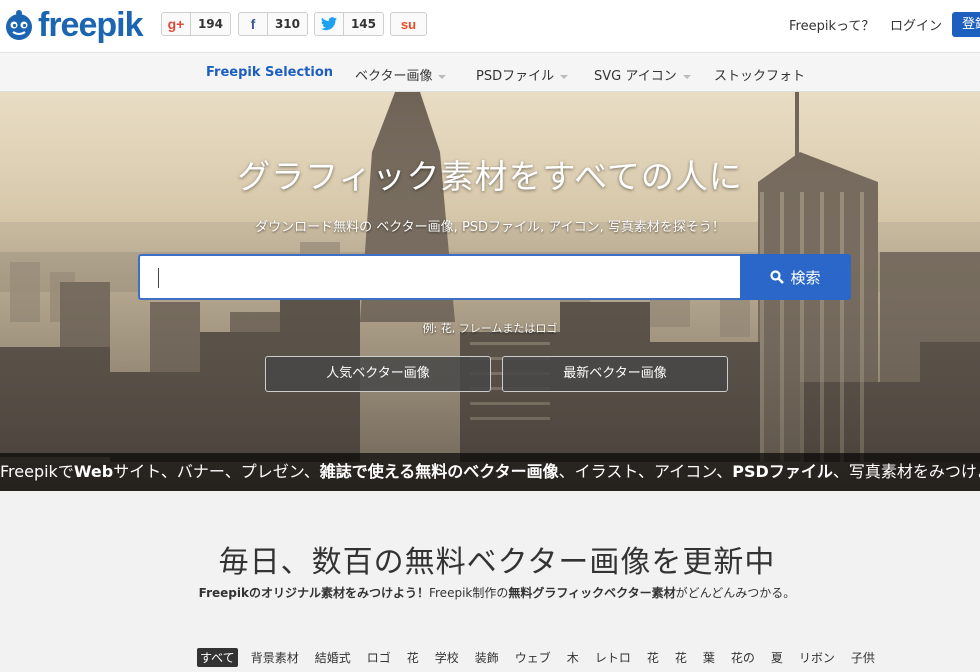 The width and height of the screenshot is (980, 672). I want to click on nav-label: SVG アイコン, so click(635, 76).